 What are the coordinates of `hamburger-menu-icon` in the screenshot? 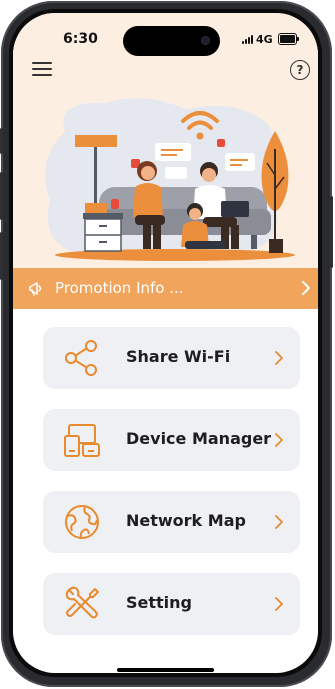 It's located at (42, 69).